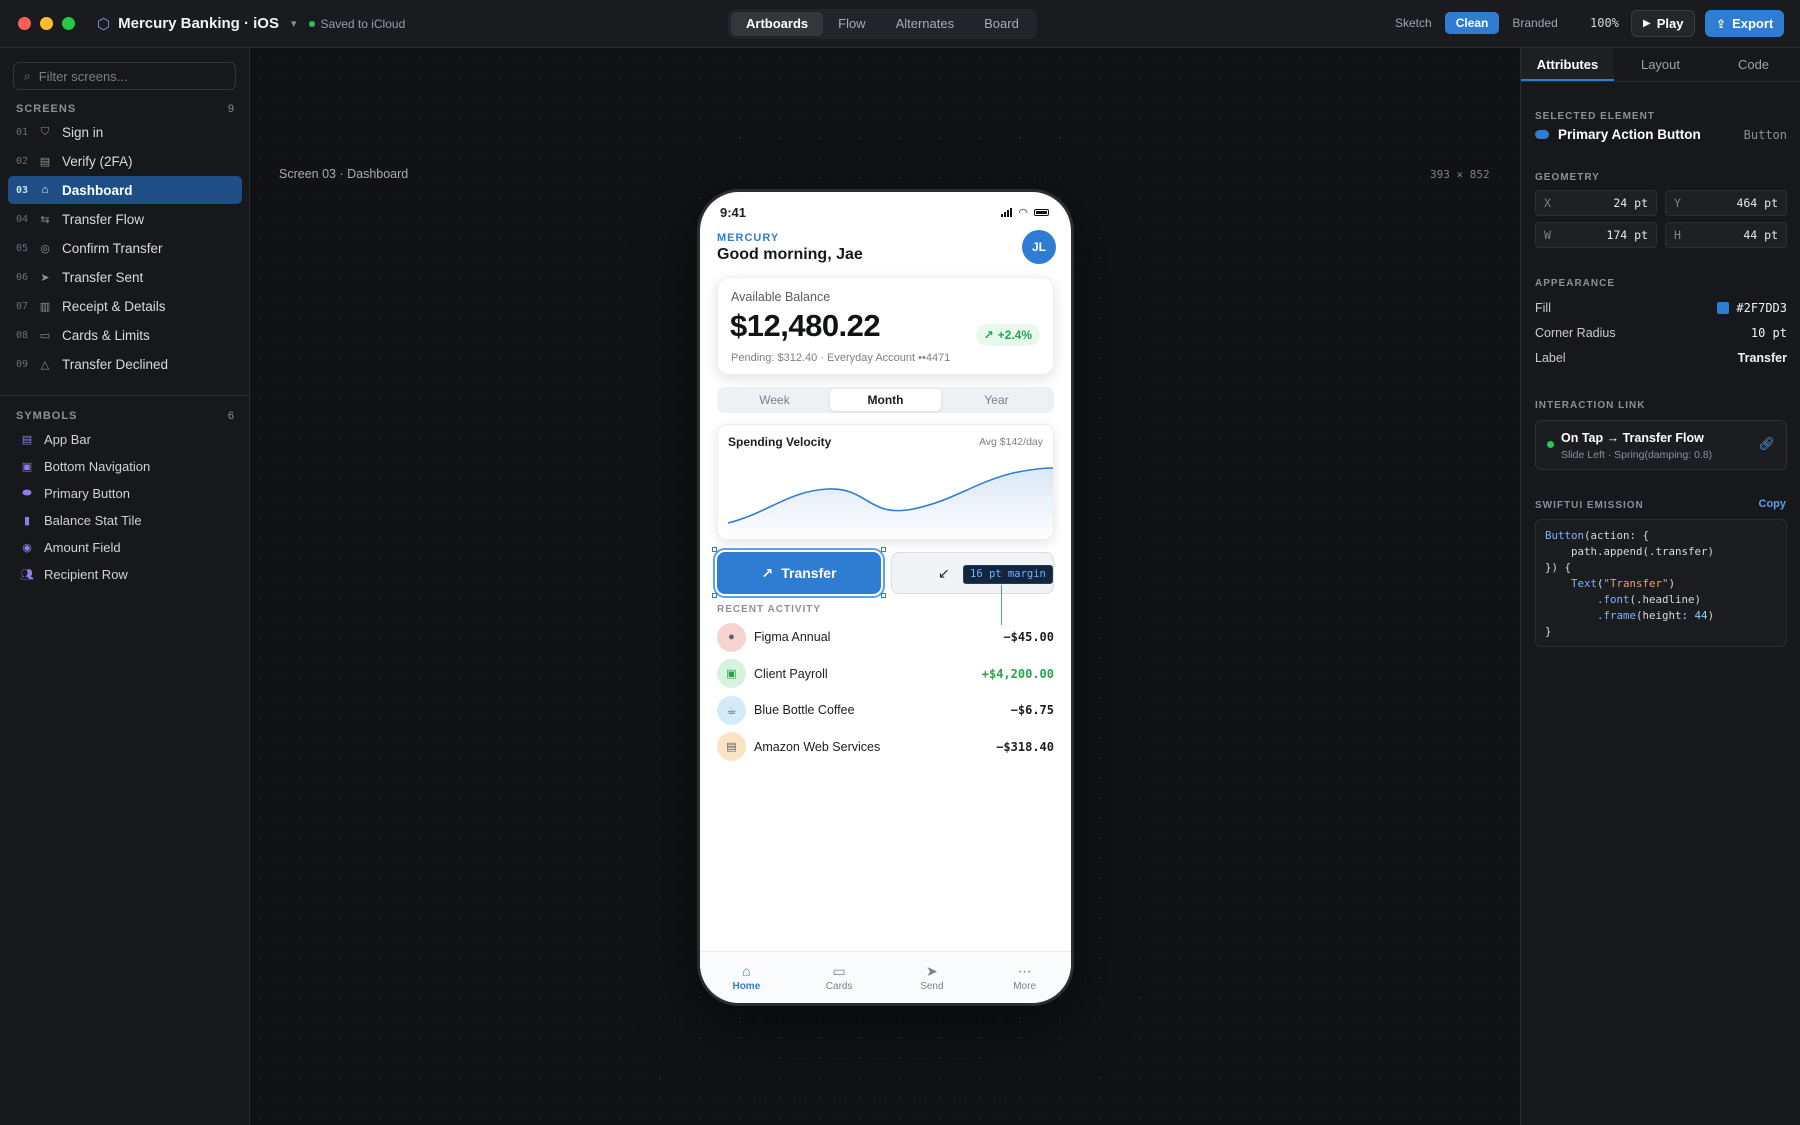 This screenshot has width=1800, height=1125. Describe the element at coordinates (21, 277) in the screenshot. I see `screen-number: 06` at that location.